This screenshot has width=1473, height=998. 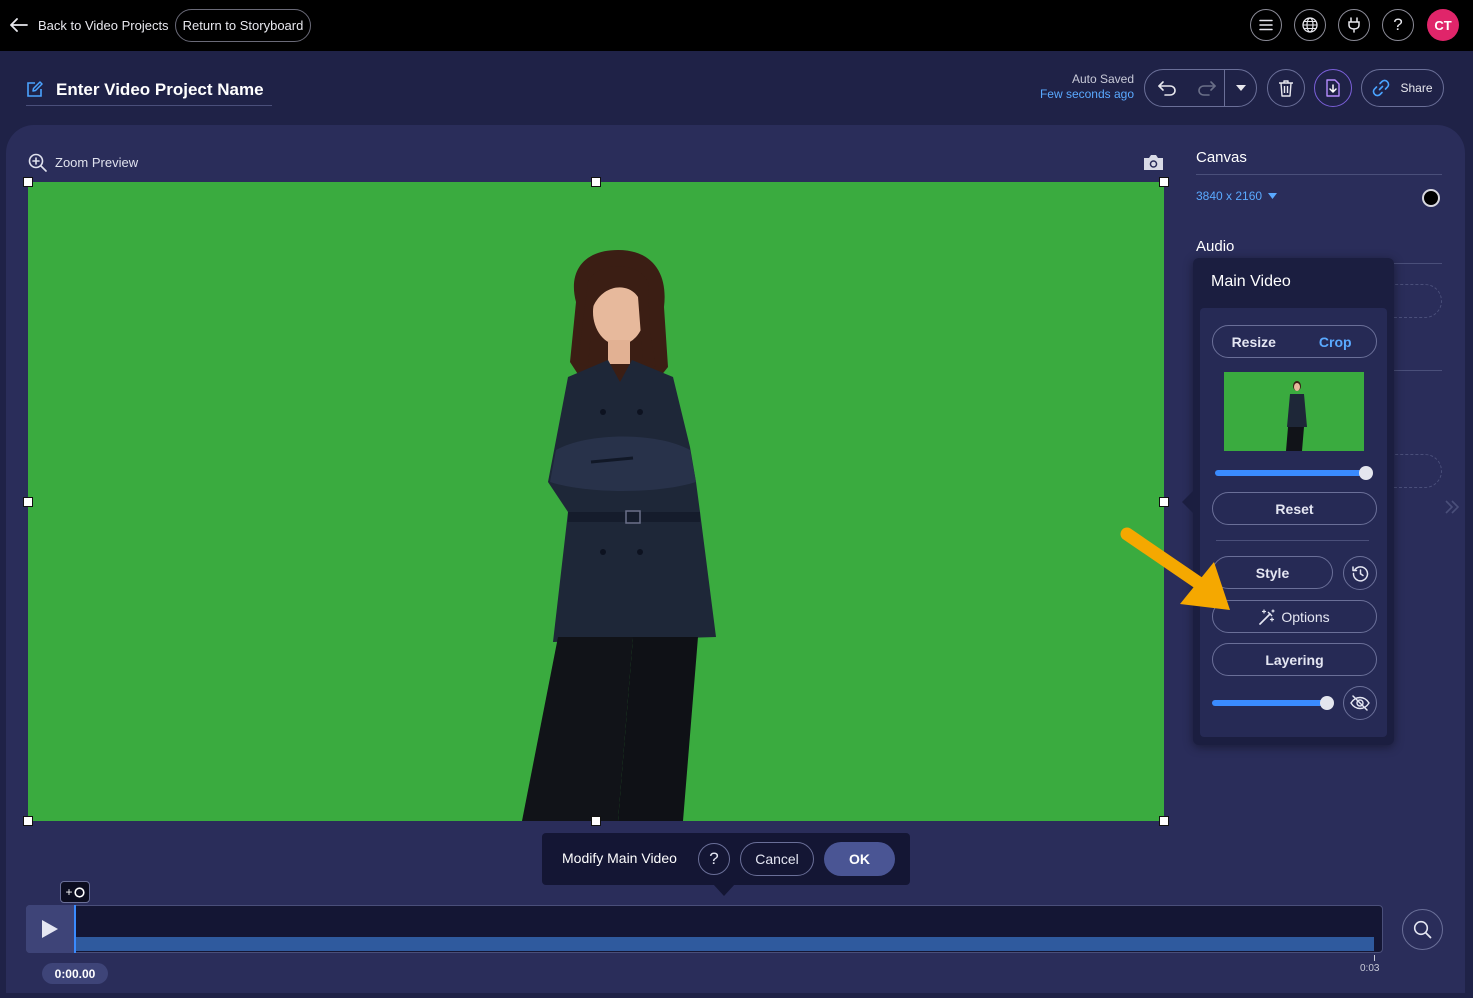 What do you see at coordinates (1267, 616) in the screenshot?
I see `magic-wand-icon` at bounding box center [1267, 616].